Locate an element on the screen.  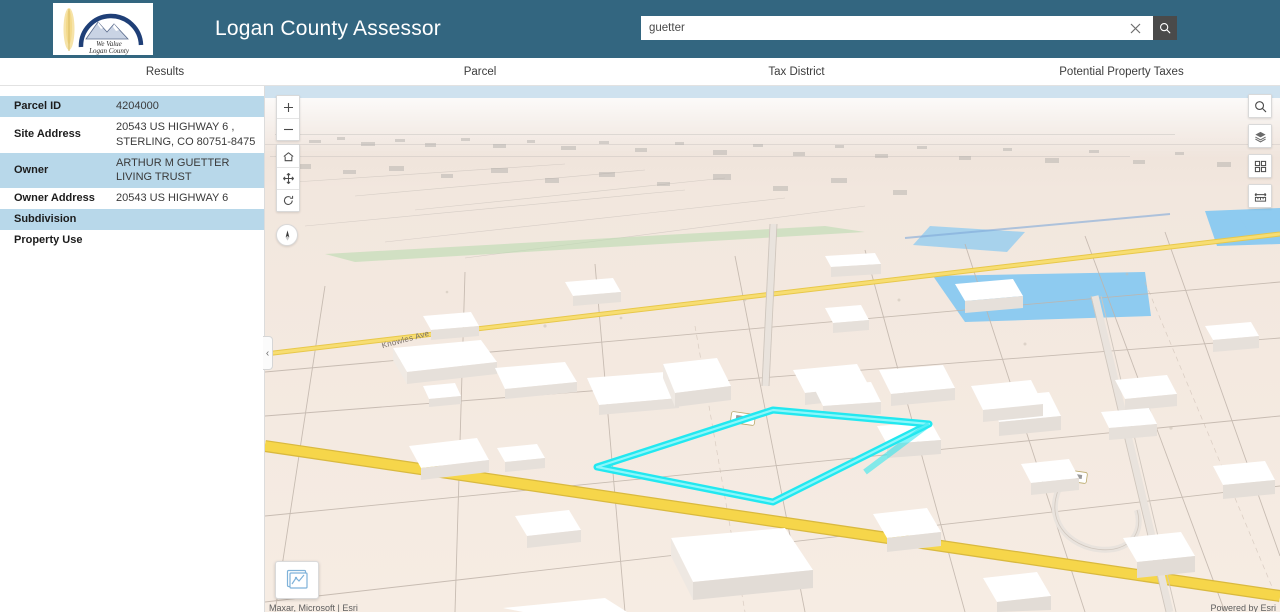
attribute-key: Parcel ID is located at coordinates (38, 106).